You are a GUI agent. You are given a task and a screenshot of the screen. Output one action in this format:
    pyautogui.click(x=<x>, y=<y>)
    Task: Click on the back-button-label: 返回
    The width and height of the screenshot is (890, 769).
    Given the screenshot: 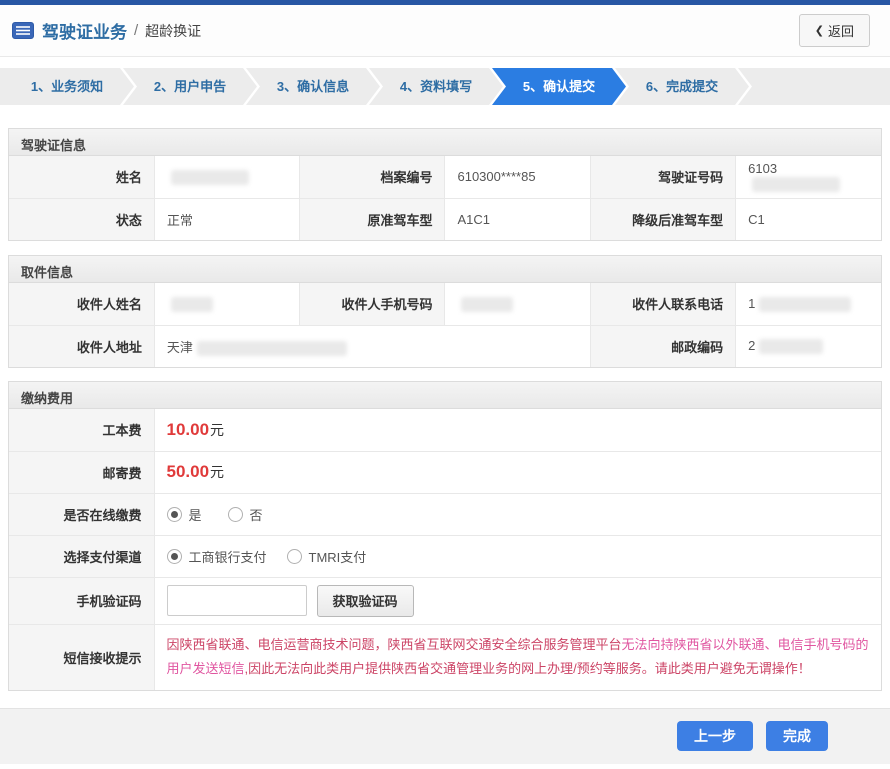 What is the action you would take?
    pyautogui.click(x=840, y=31)
    